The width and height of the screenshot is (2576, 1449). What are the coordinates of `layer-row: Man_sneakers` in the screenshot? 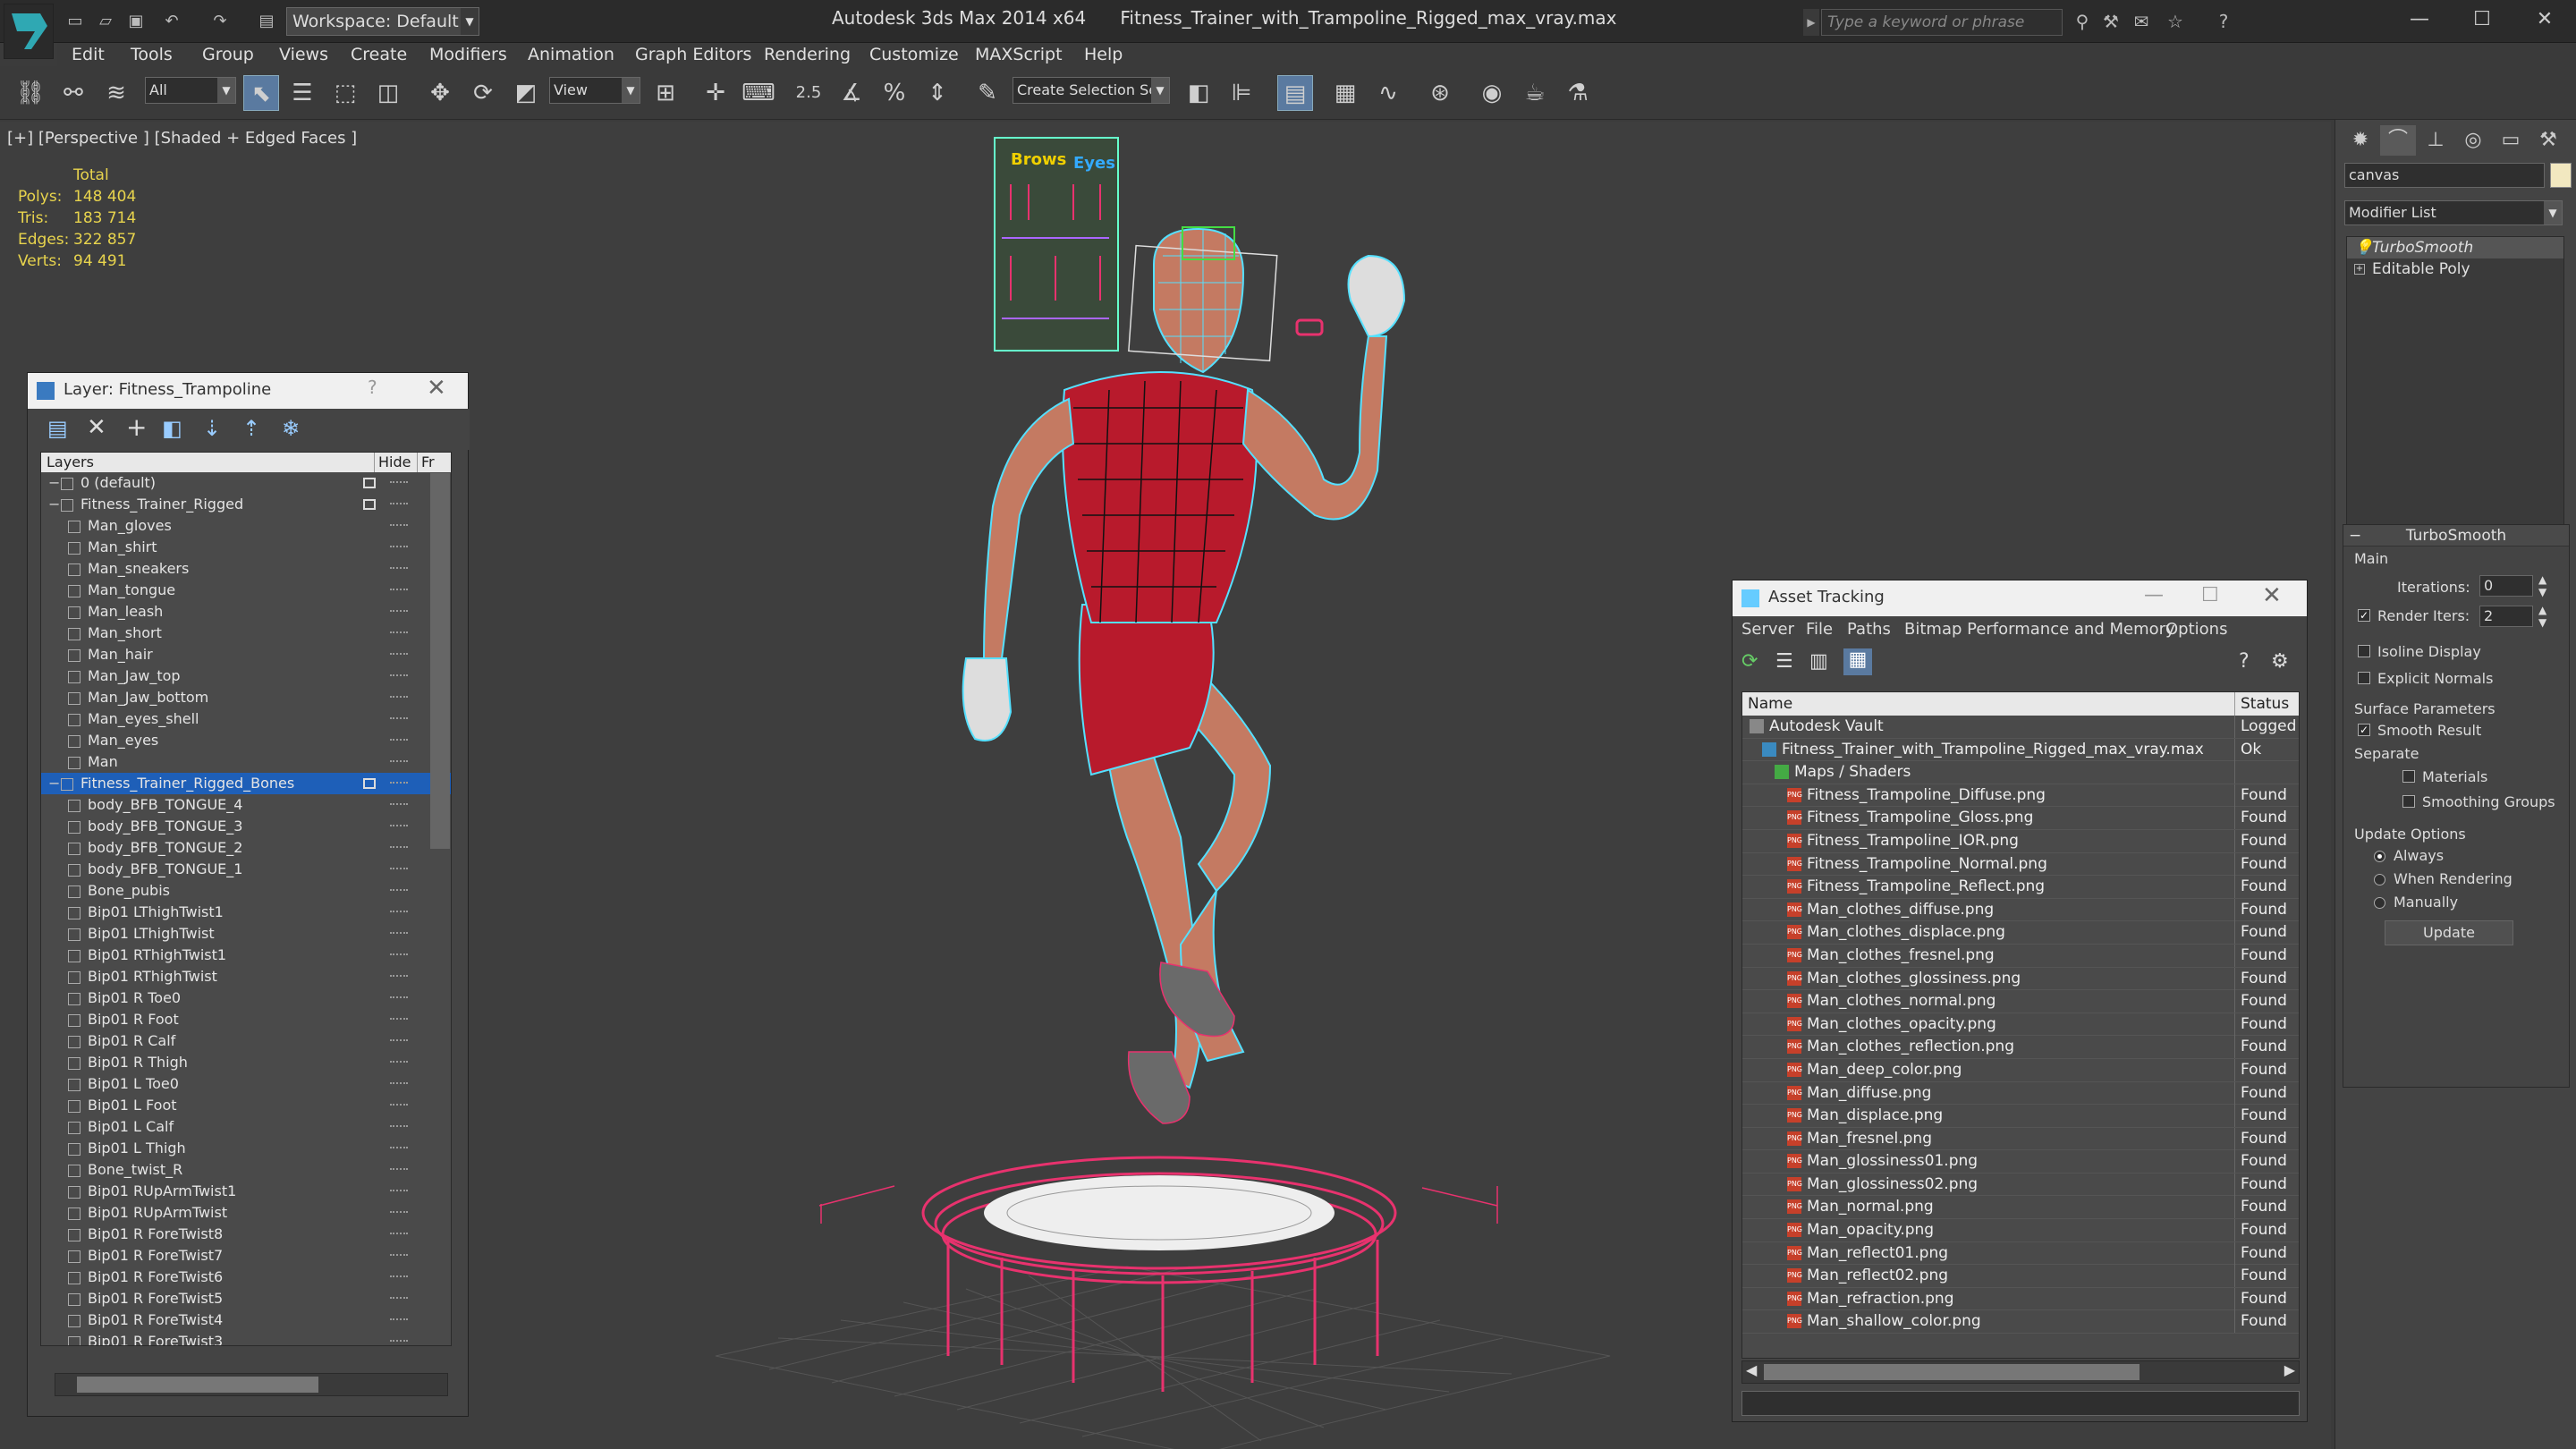 It's located at (246, 569).